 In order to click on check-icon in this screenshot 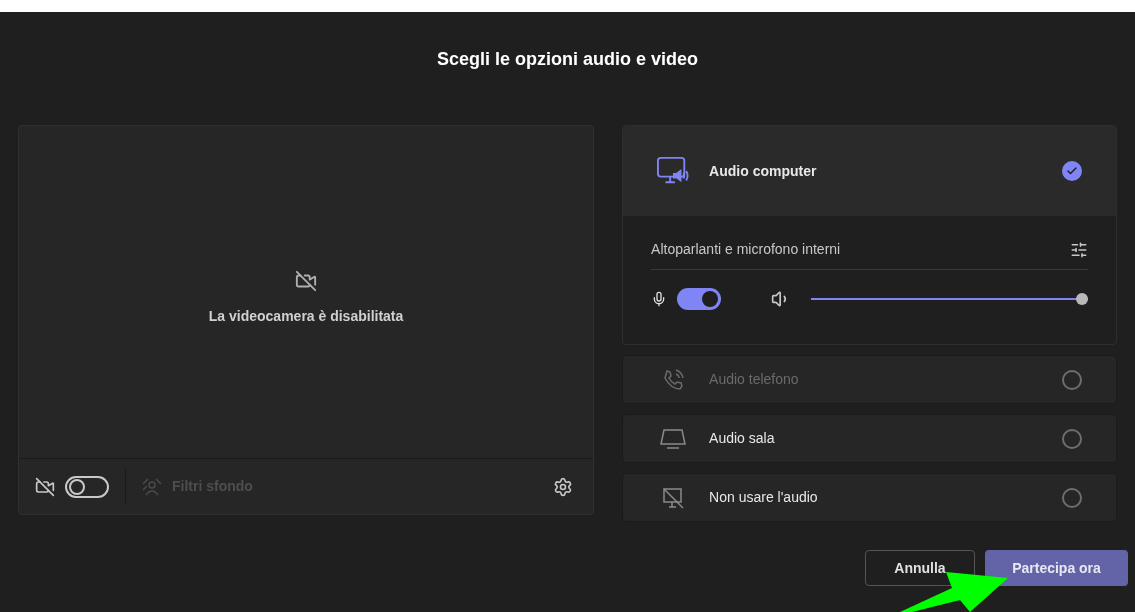, I will do `click(1072, 171)`.